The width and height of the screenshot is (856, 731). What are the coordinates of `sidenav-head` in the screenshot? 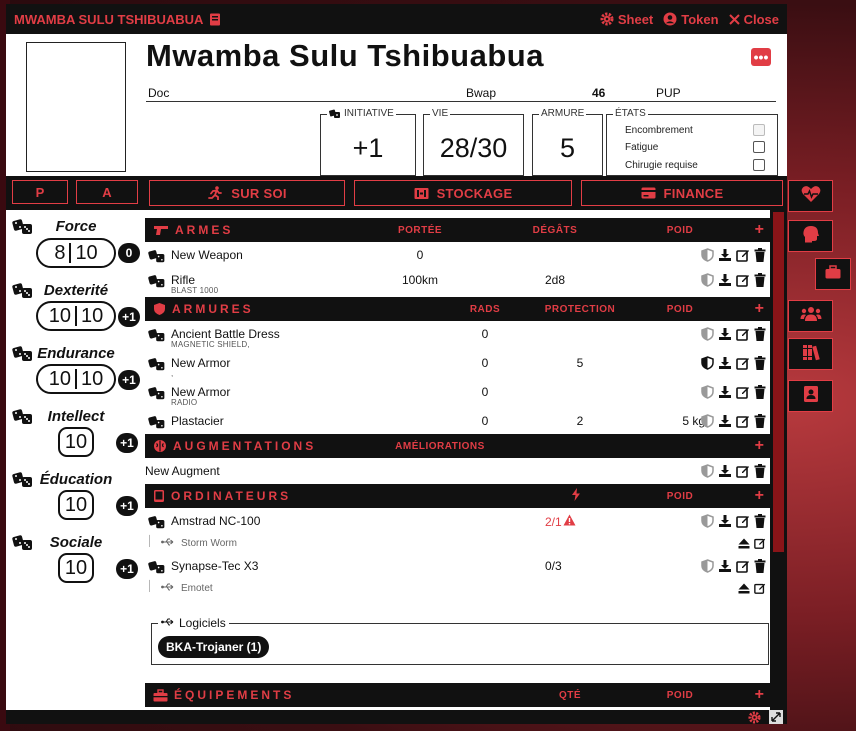 It's located at (810, 236).